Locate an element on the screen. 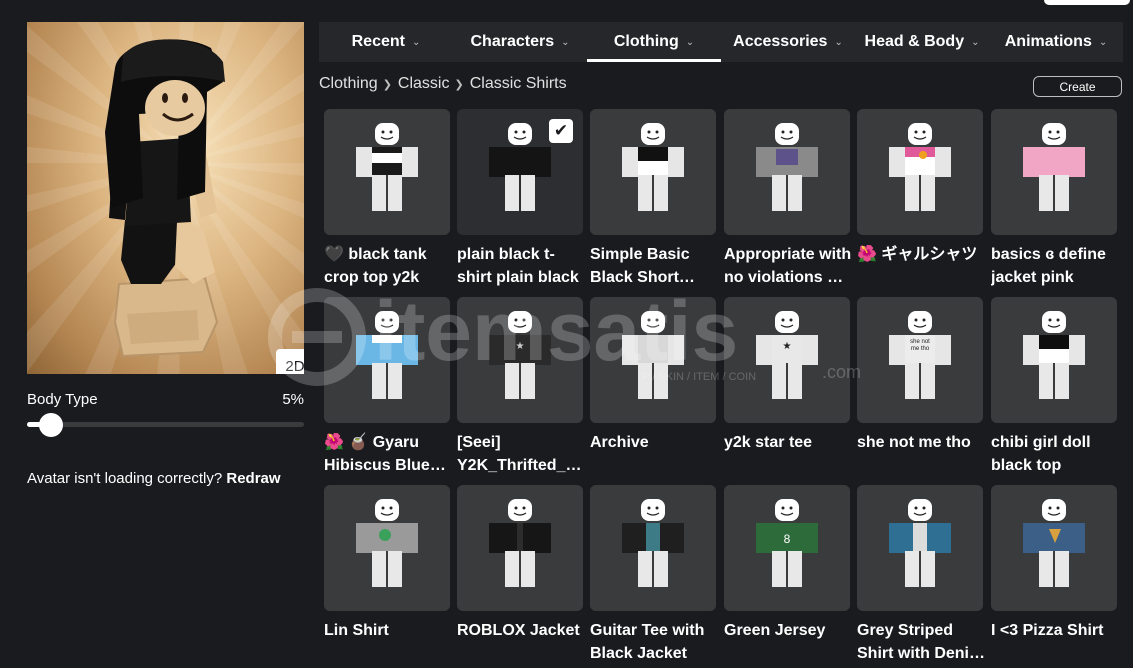 This screenshot has height=668, width=1133. item-name: chibi girl doll black top is located at coordinates (1055, 454).